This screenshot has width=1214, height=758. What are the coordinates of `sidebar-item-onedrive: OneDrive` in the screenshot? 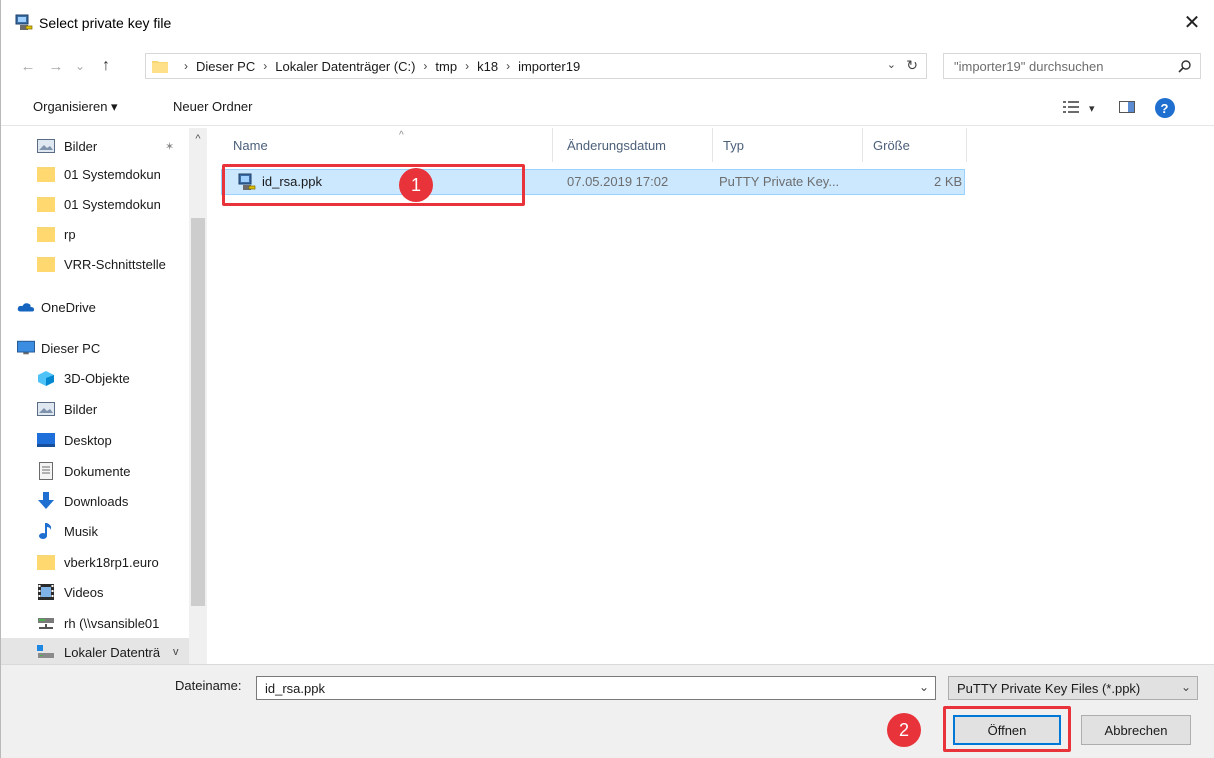 It's located at (95, 307).